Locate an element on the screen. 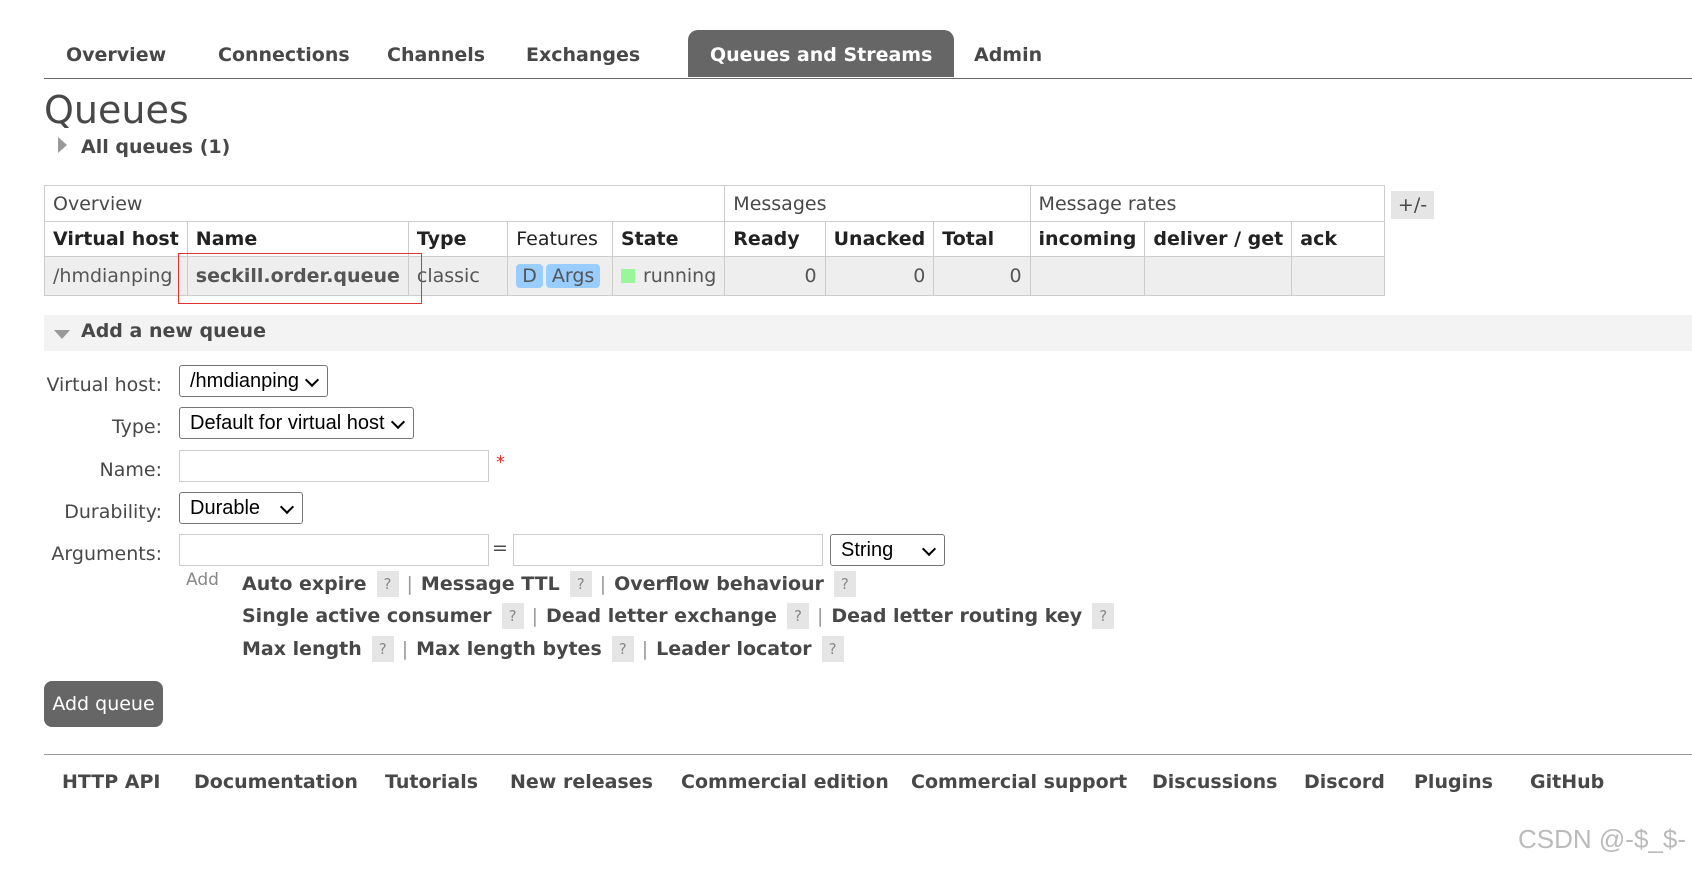 This screenshot has height=874, width=1692. tab-admin: Admin is located at coordinates (1008, 53).